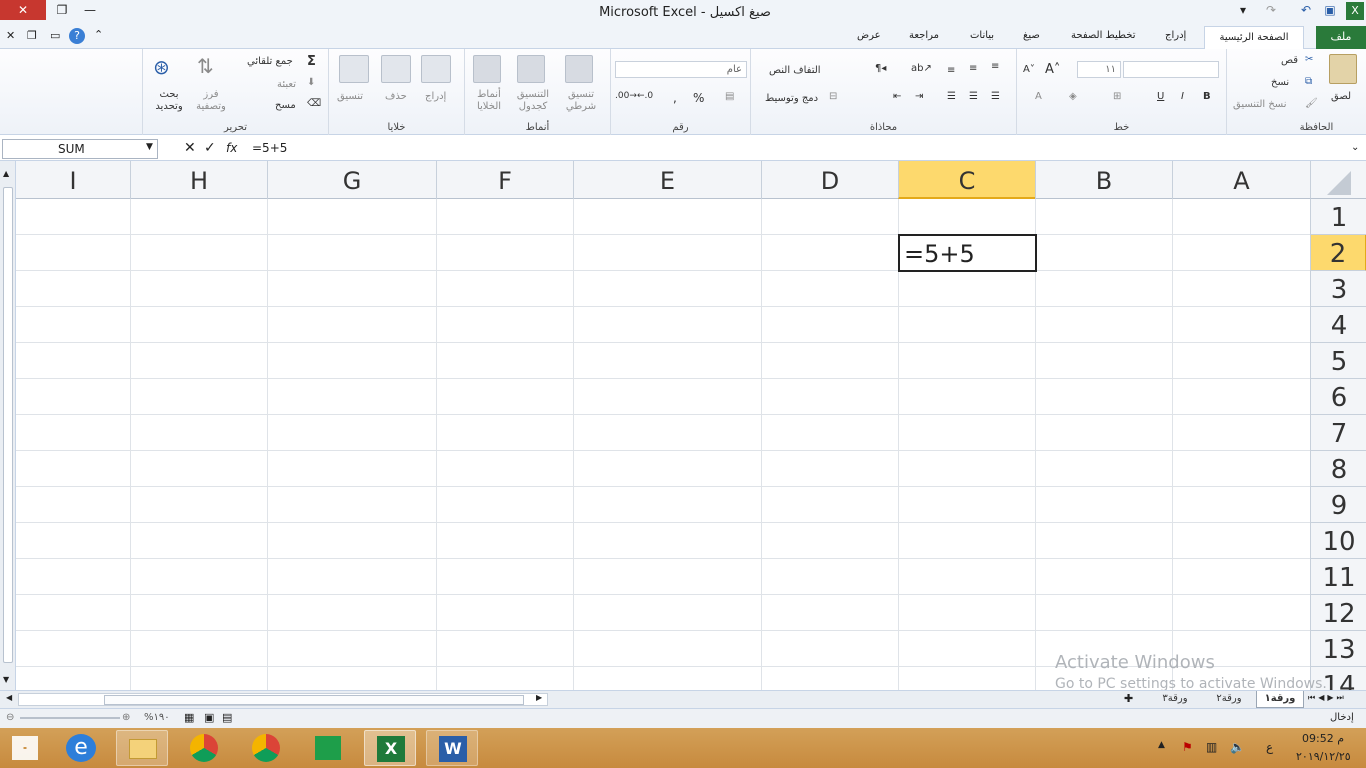  I want to click on start-windows-icon, so click(25, 748).